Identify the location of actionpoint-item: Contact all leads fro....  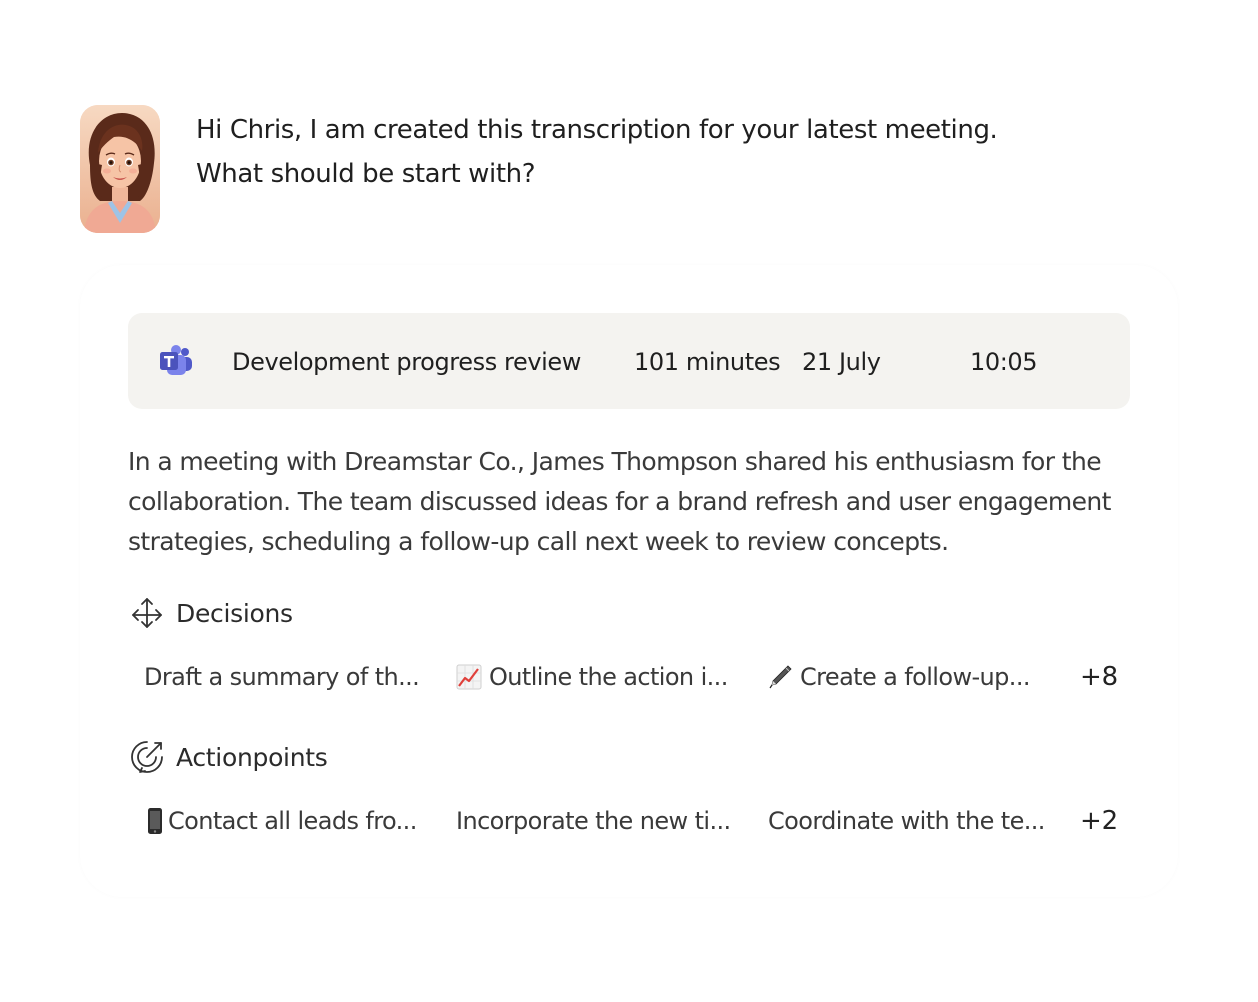
(280, 821).